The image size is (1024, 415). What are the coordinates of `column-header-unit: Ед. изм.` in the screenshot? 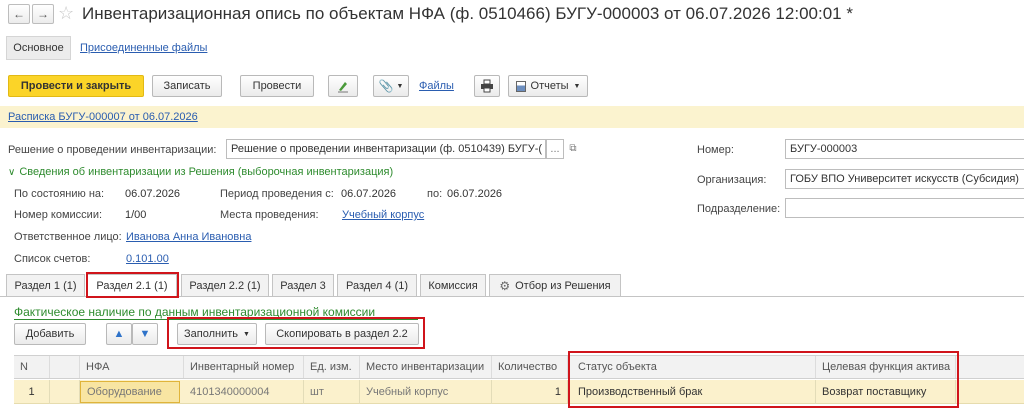 It's located at (332, 367).